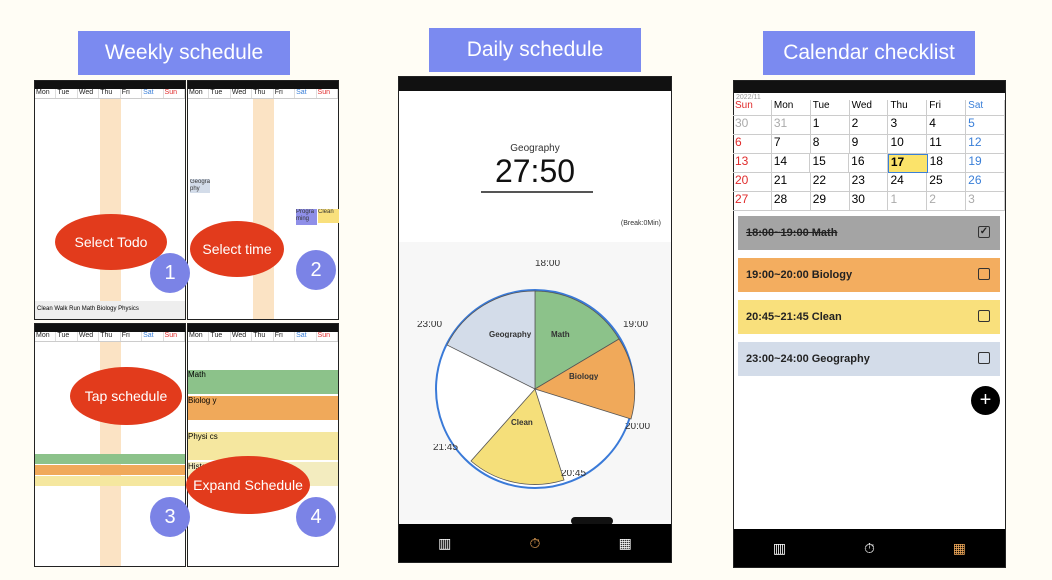 Image resolution: width=1052 pixels, height=580 pixels. I want to click on biology-row: Biolog y, so click(263, 408).